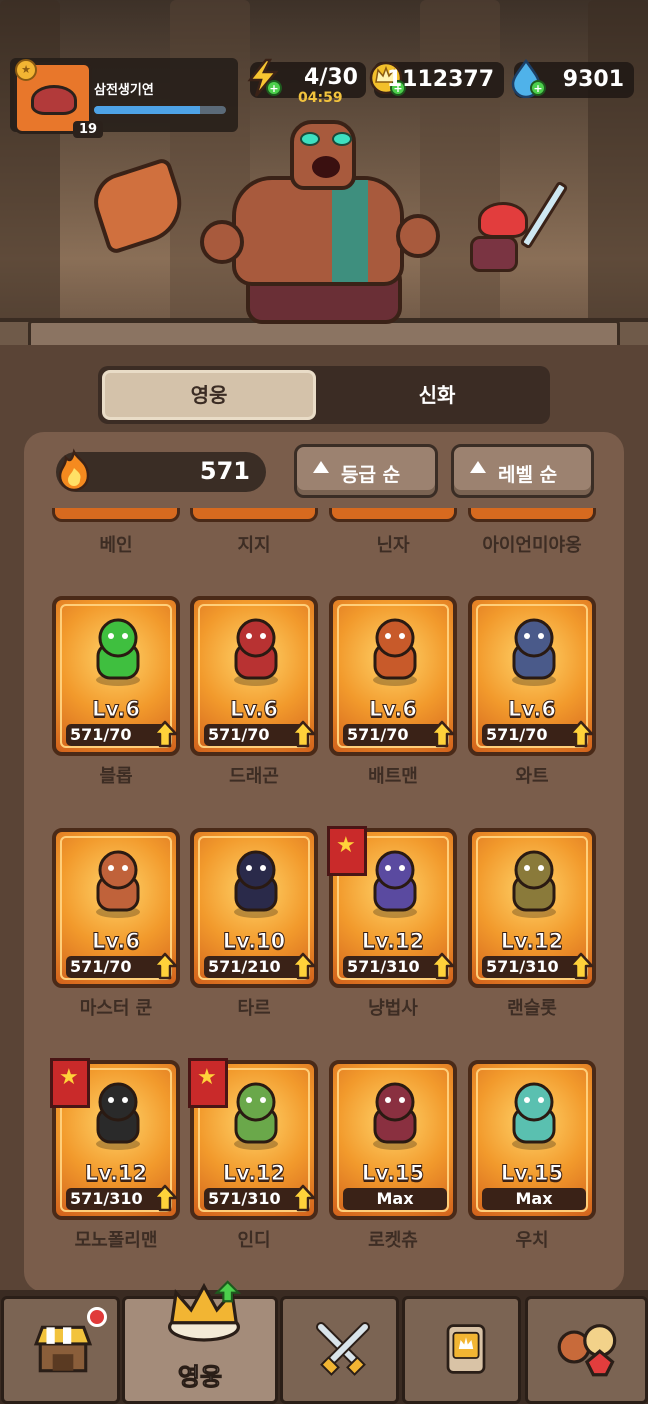  I want to click on hero-progress: Max, so click(395, 1199).